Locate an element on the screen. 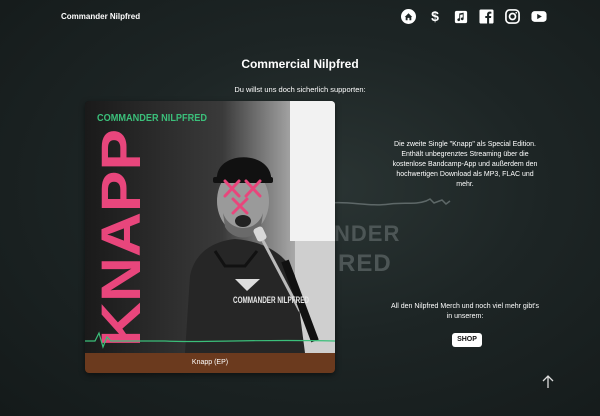  band-logo-watermark: NDER RED is located at coordinates (390, 237).